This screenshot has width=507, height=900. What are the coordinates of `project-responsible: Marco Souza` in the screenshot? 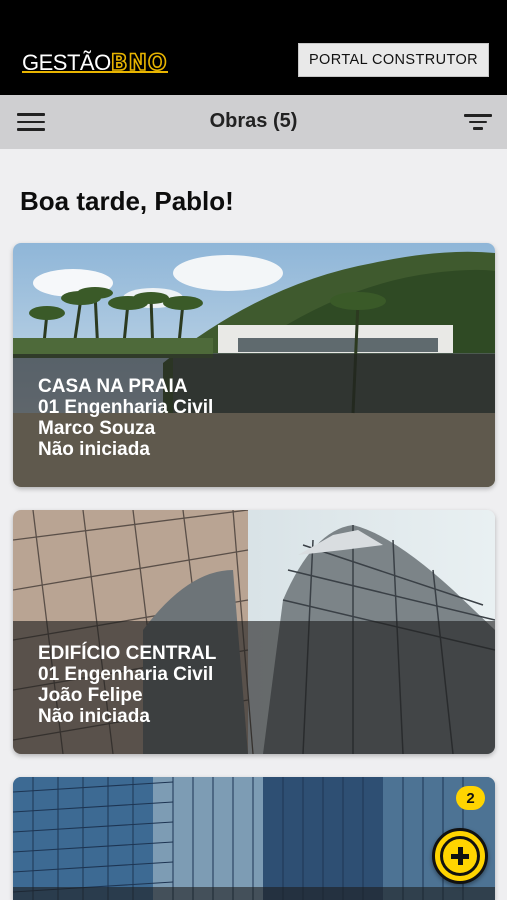 It's located at (97, 428).